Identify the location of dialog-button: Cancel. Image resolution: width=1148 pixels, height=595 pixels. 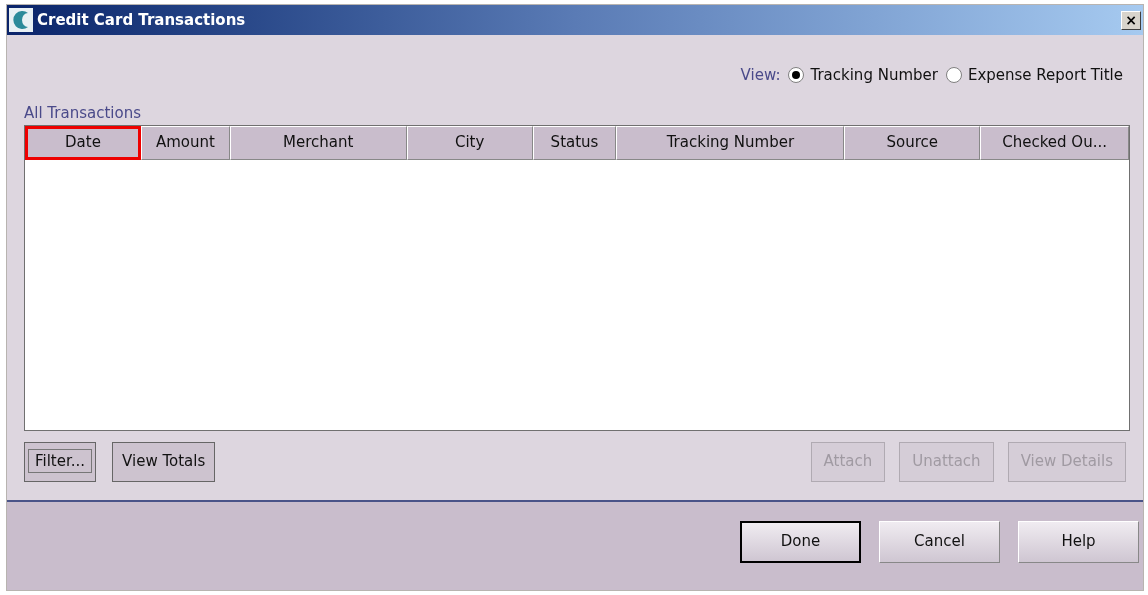
(939, 541).